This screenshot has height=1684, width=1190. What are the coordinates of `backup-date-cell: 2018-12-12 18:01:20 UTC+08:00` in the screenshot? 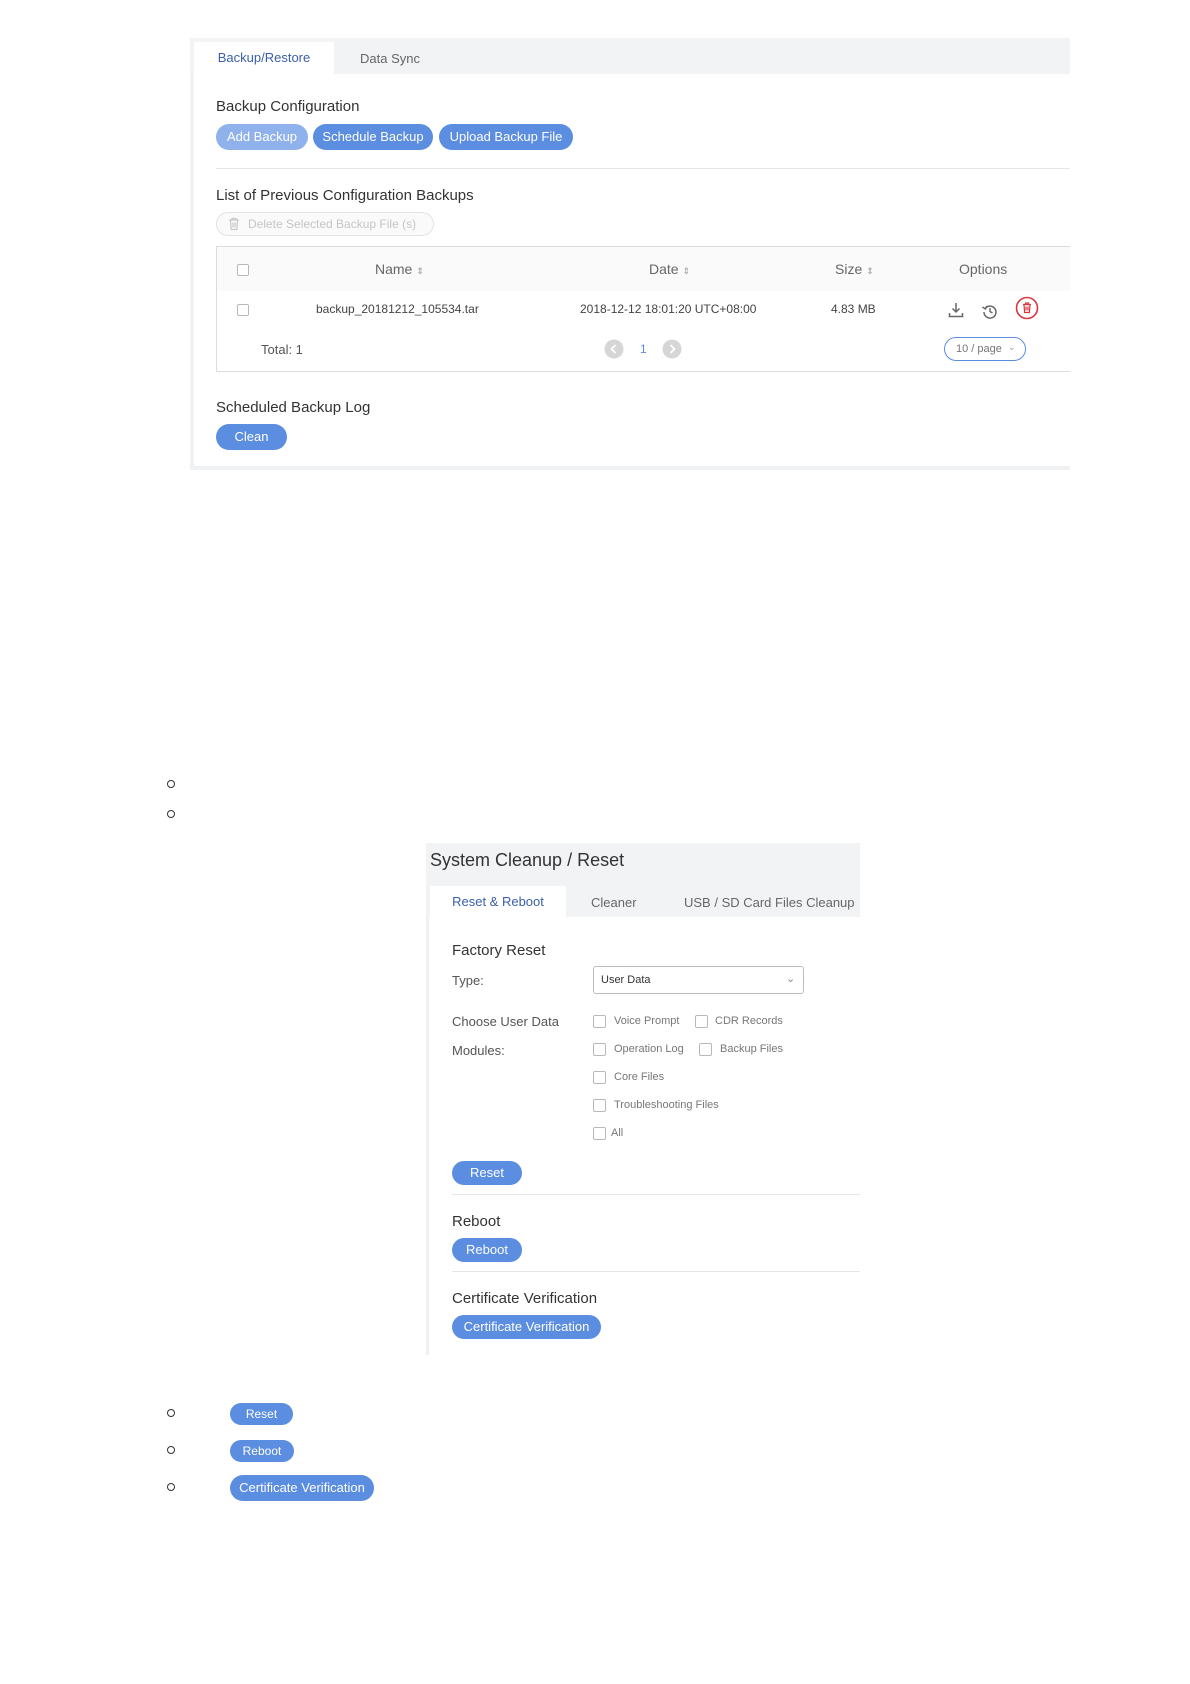 It's located at (668, 309).